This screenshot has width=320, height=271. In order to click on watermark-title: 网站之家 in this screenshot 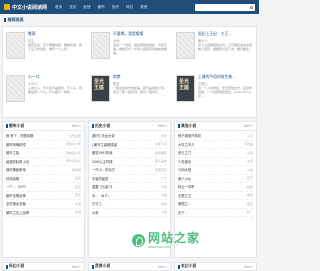, I will do `click(174, 238)`.